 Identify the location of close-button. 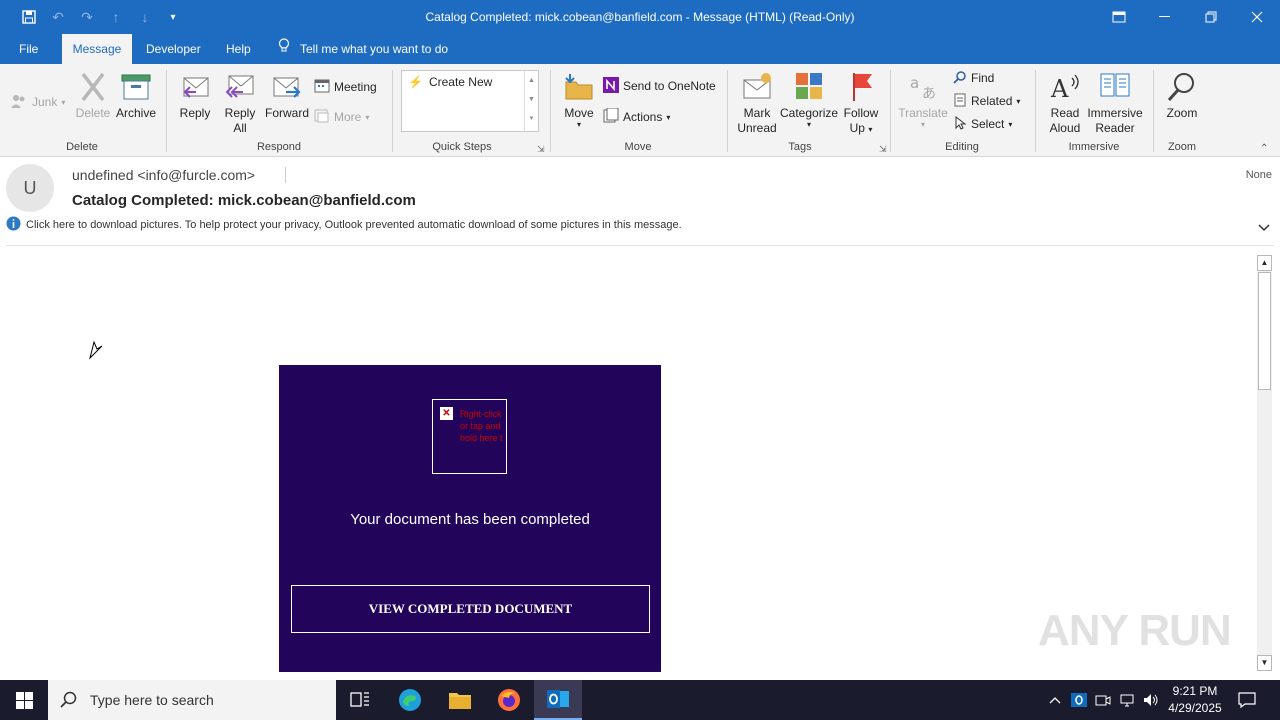
(1257, 17).